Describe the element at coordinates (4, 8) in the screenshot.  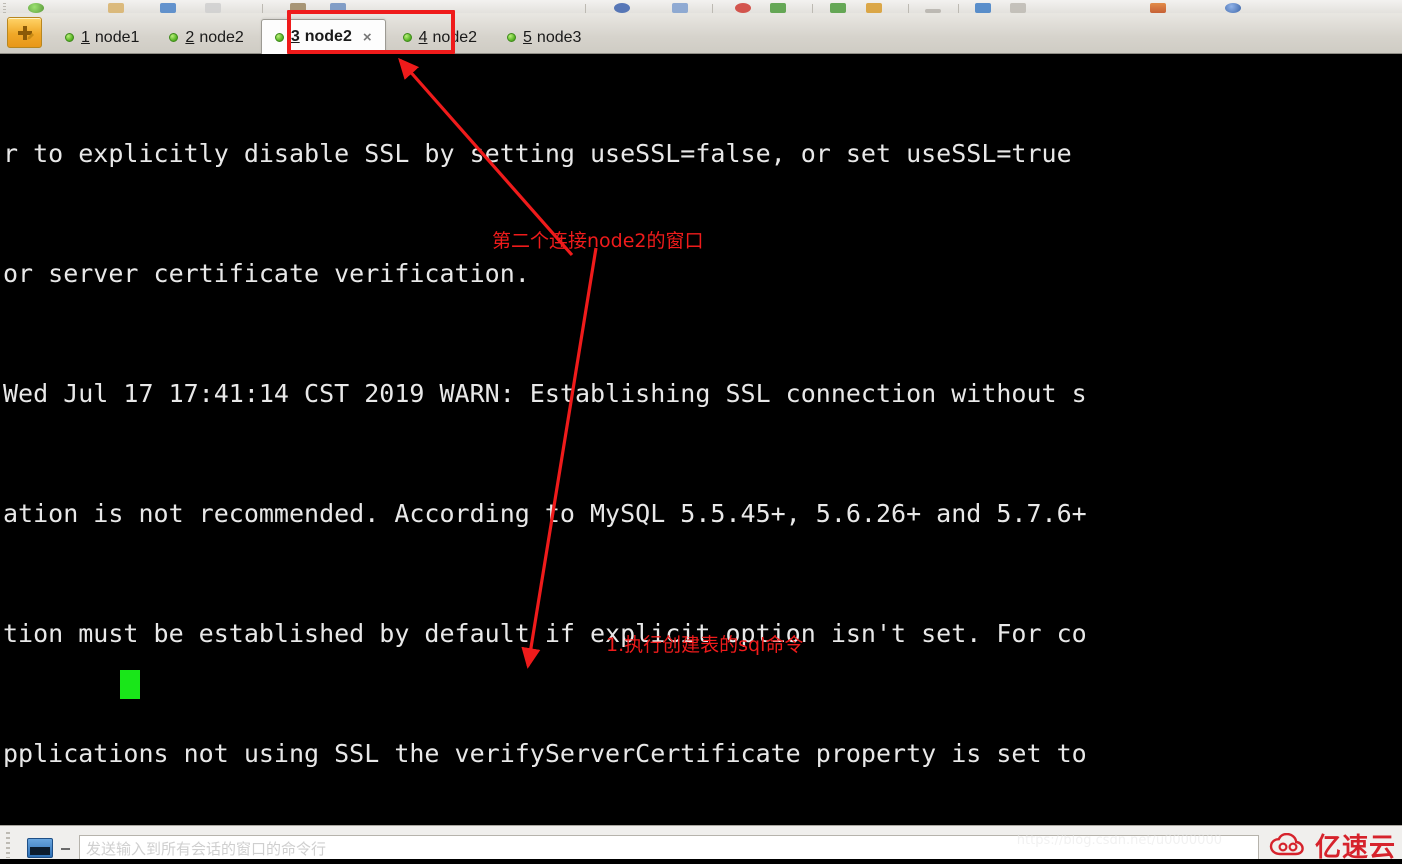
I see `toolbar-grip` at that location.